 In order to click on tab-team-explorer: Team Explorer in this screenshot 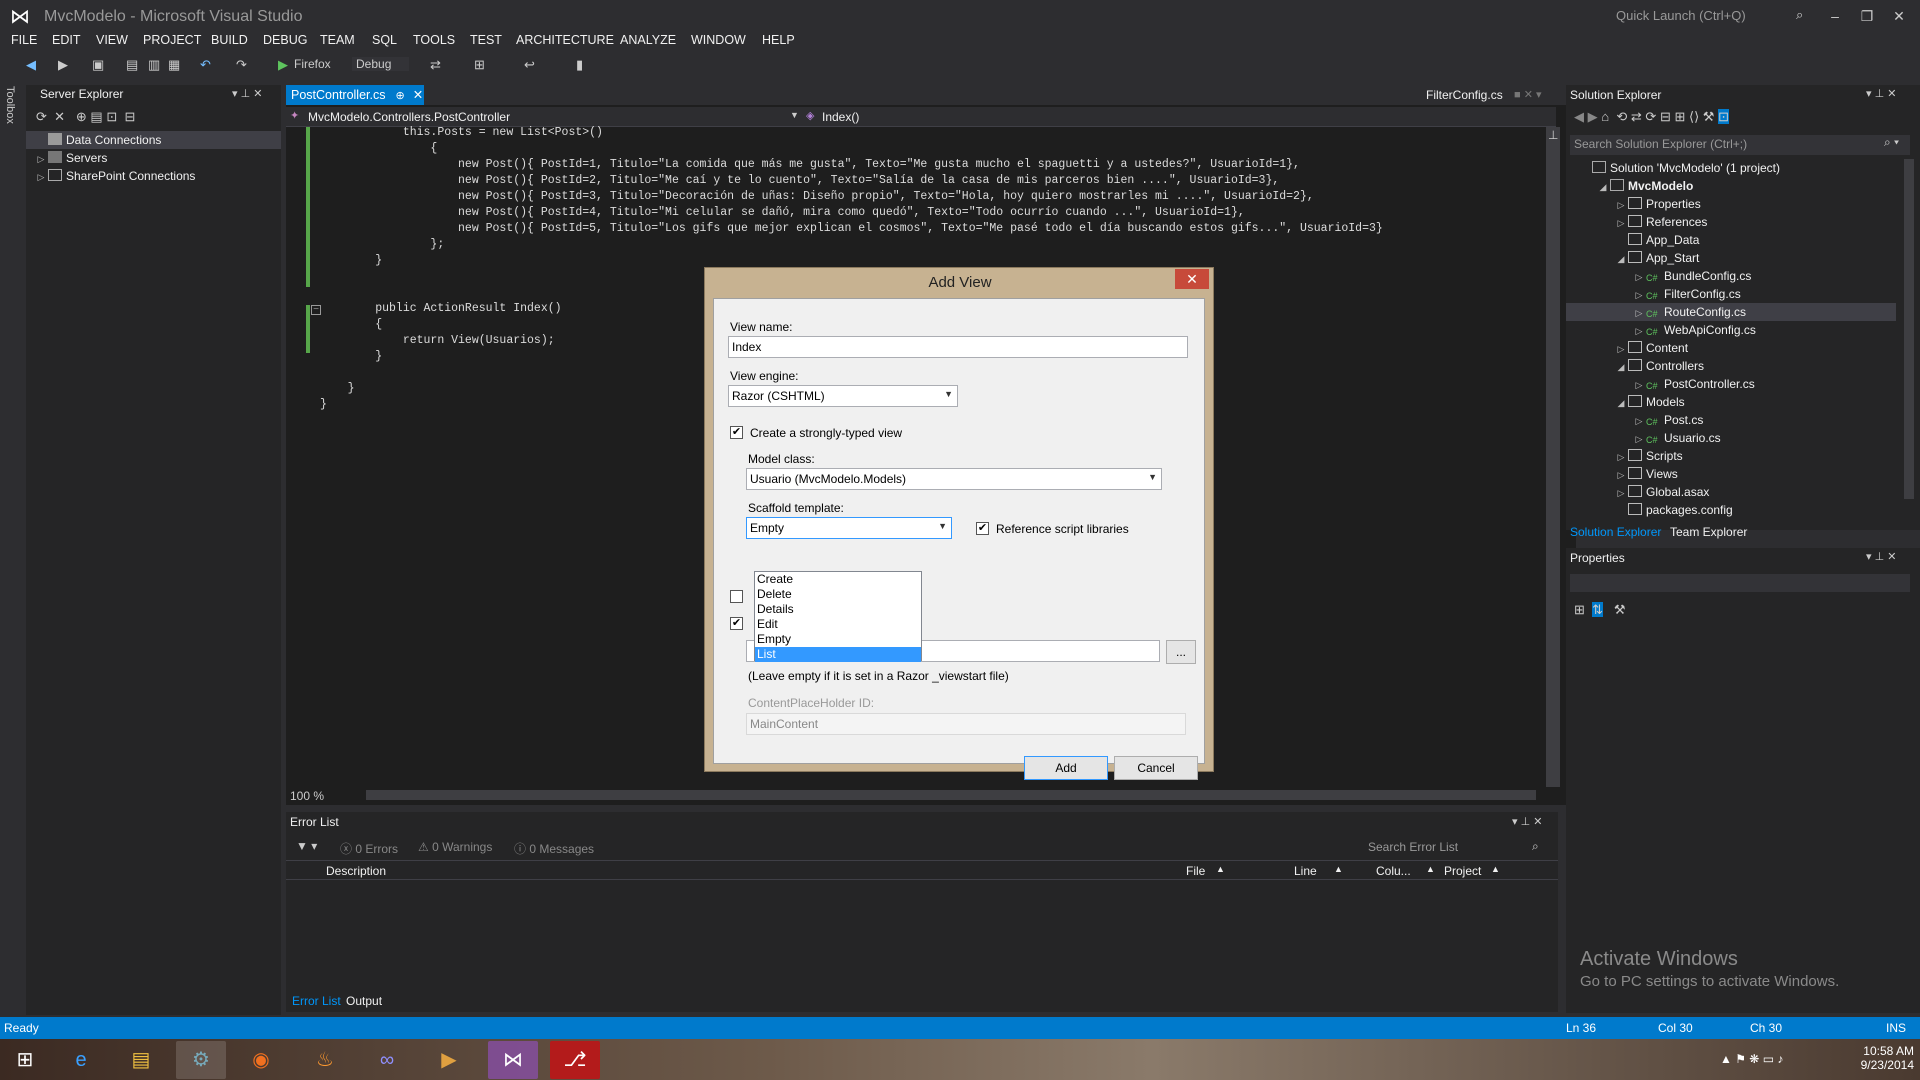, I will do `click(1708, 532)`.